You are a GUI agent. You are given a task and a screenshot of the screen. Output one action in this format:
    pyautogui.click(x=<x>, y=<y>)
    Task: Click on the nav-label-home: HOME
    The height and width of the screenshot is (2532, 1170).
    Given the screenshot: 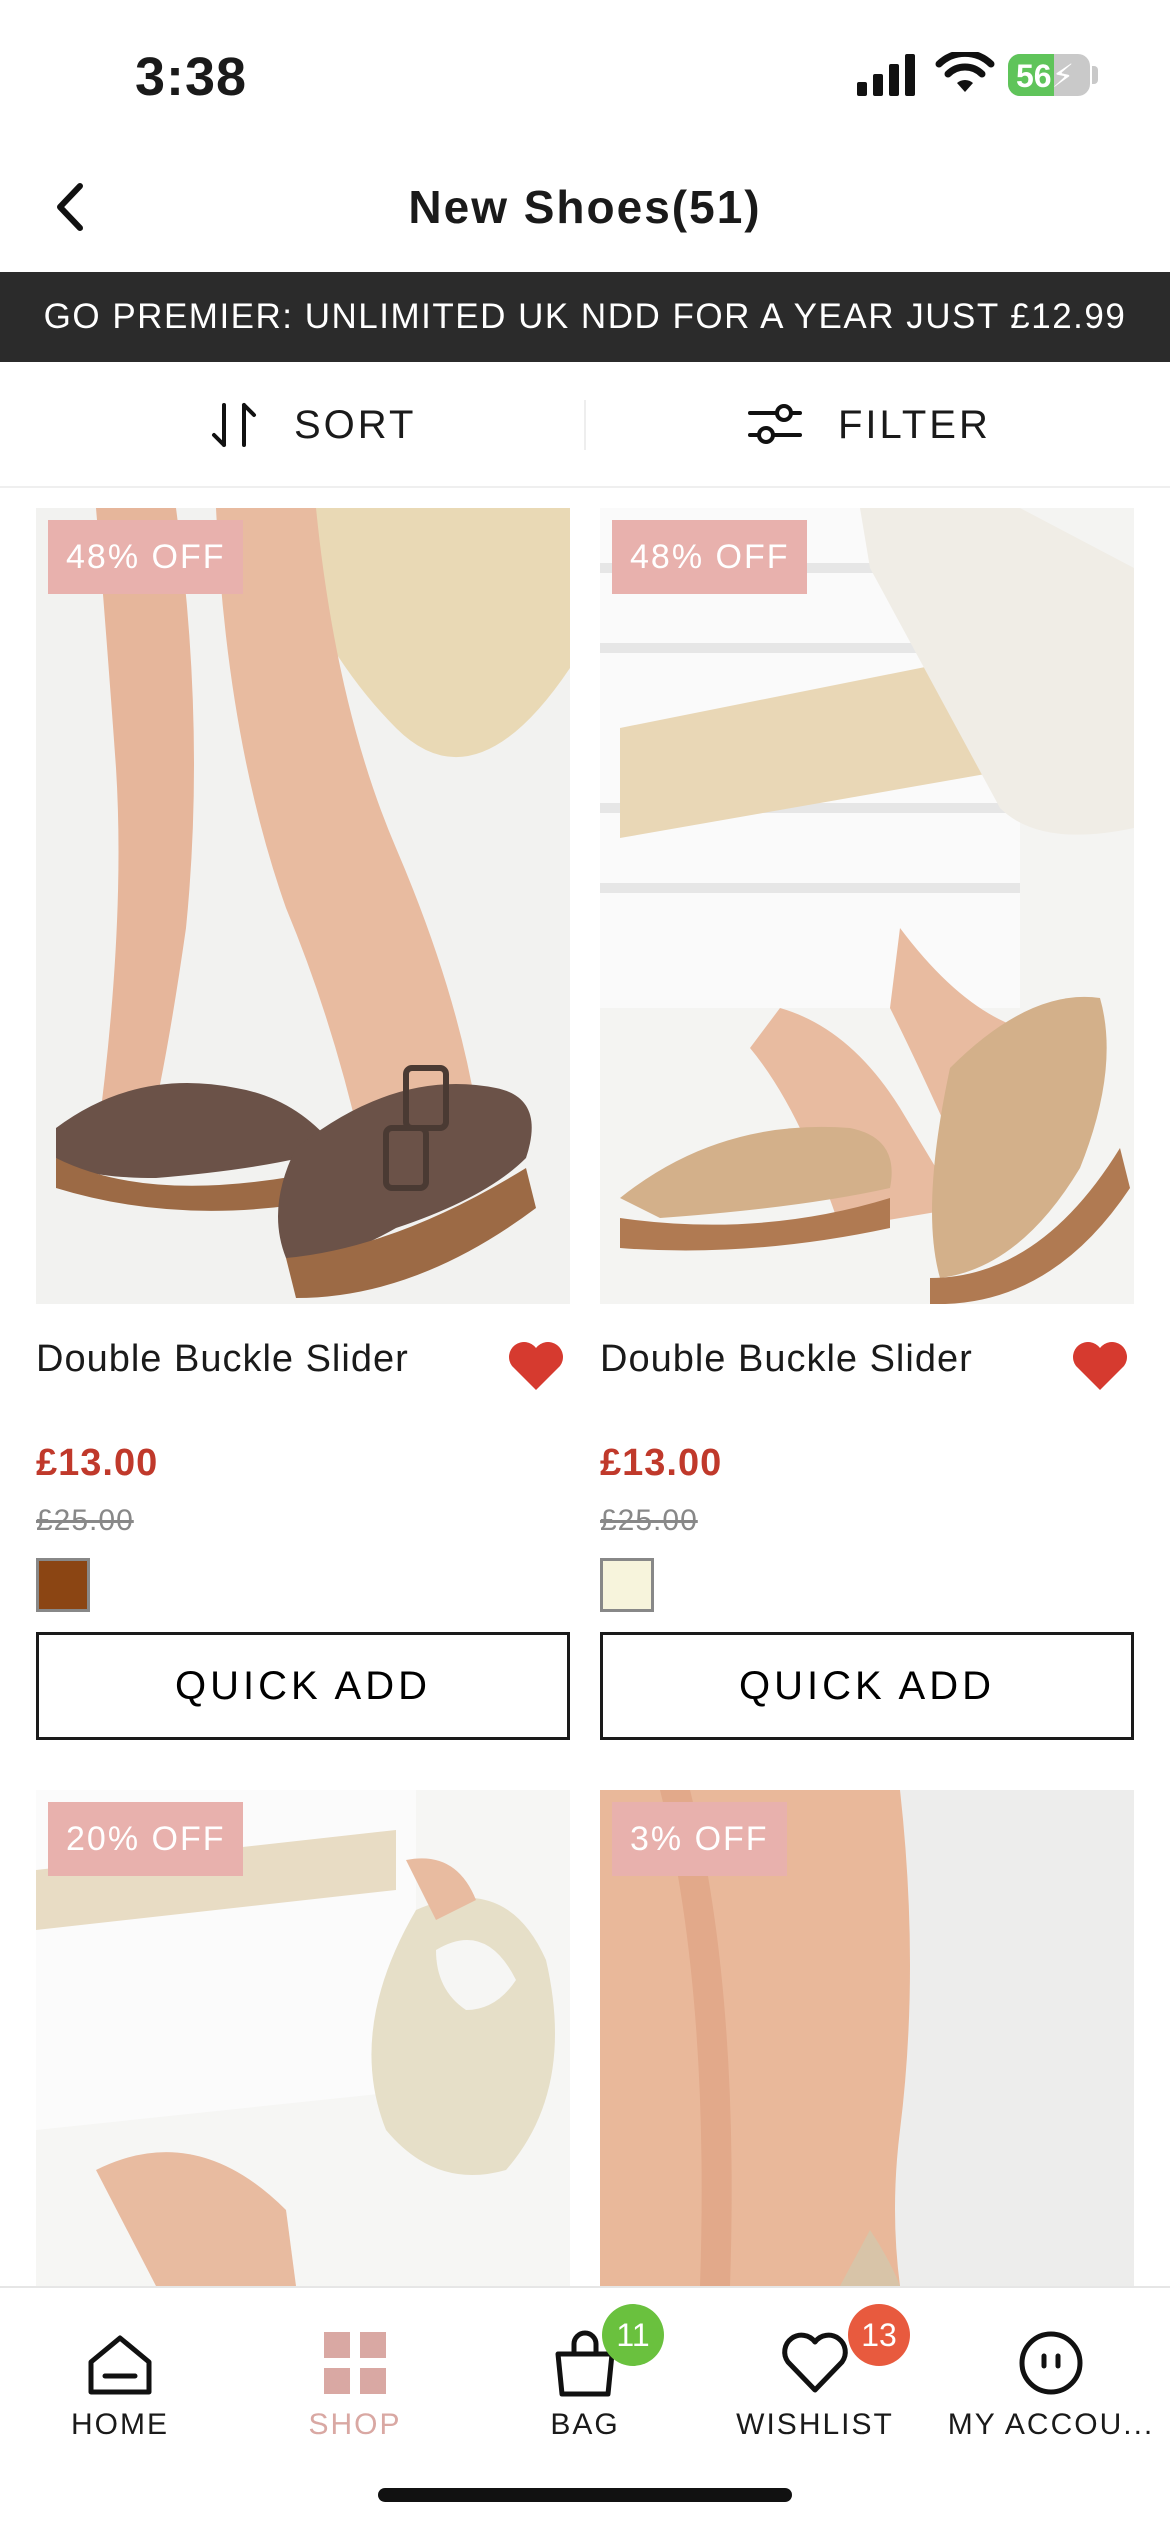 What is the action you would take?
    pyautogui.click(x=120, y=2424)
    